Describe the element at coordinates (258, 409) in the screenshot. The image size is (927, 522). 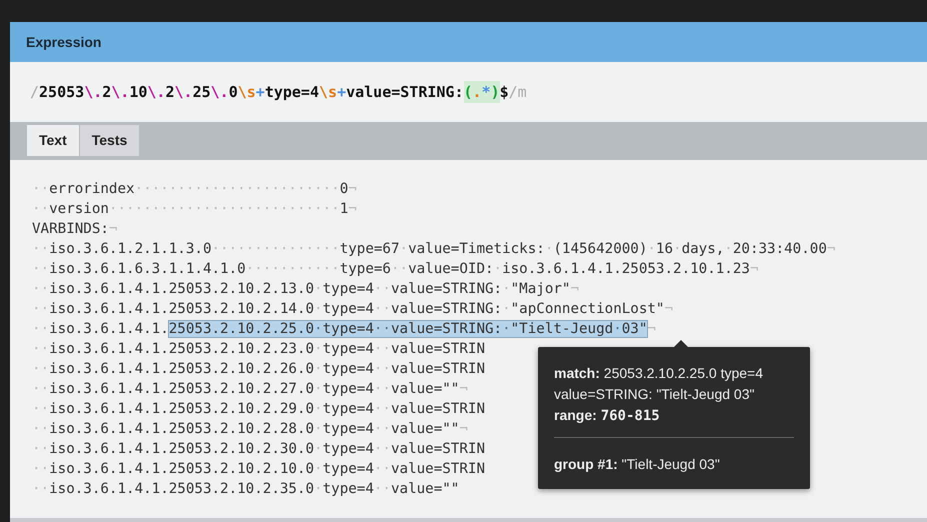
I see `text-line: ··iso.3.6.1.4.1.25053.2.10.2.29.0·type=4··value=STRIN` at that location.